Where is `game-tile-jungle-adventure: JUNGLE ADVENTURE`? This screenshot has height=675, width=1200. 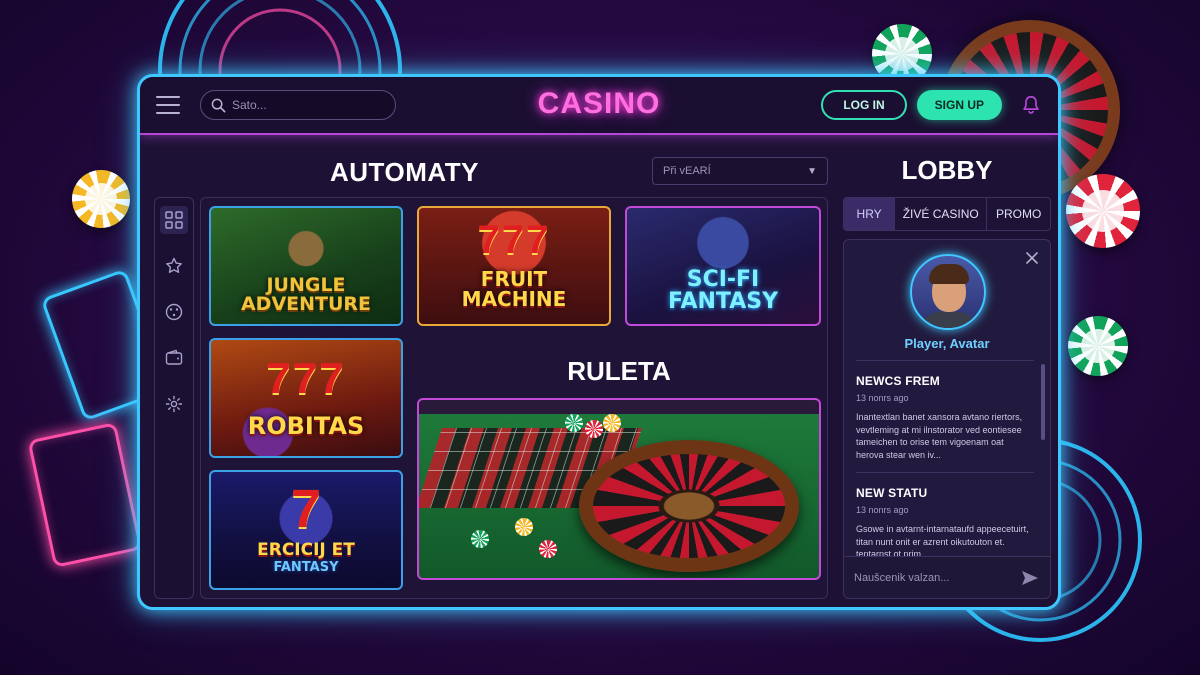
game-tile-jungle-adventure: JUNGLE ADVENTURE is located at coordinates (306, 266).